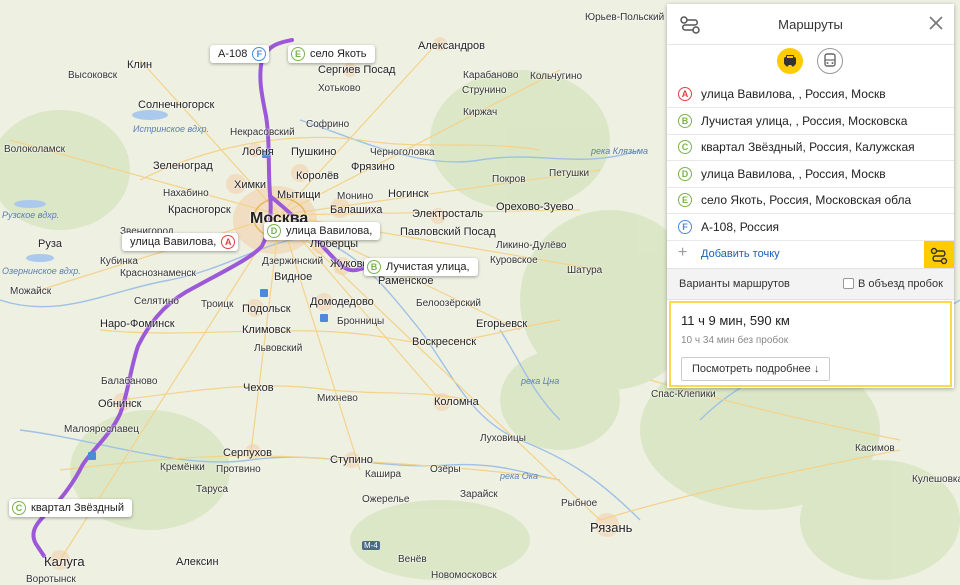 The image size is (960, 585). What do you see at coordinates (611, 527) in the screenshot?
I see `city-label: Рязань` at bounding box center [611, 527].